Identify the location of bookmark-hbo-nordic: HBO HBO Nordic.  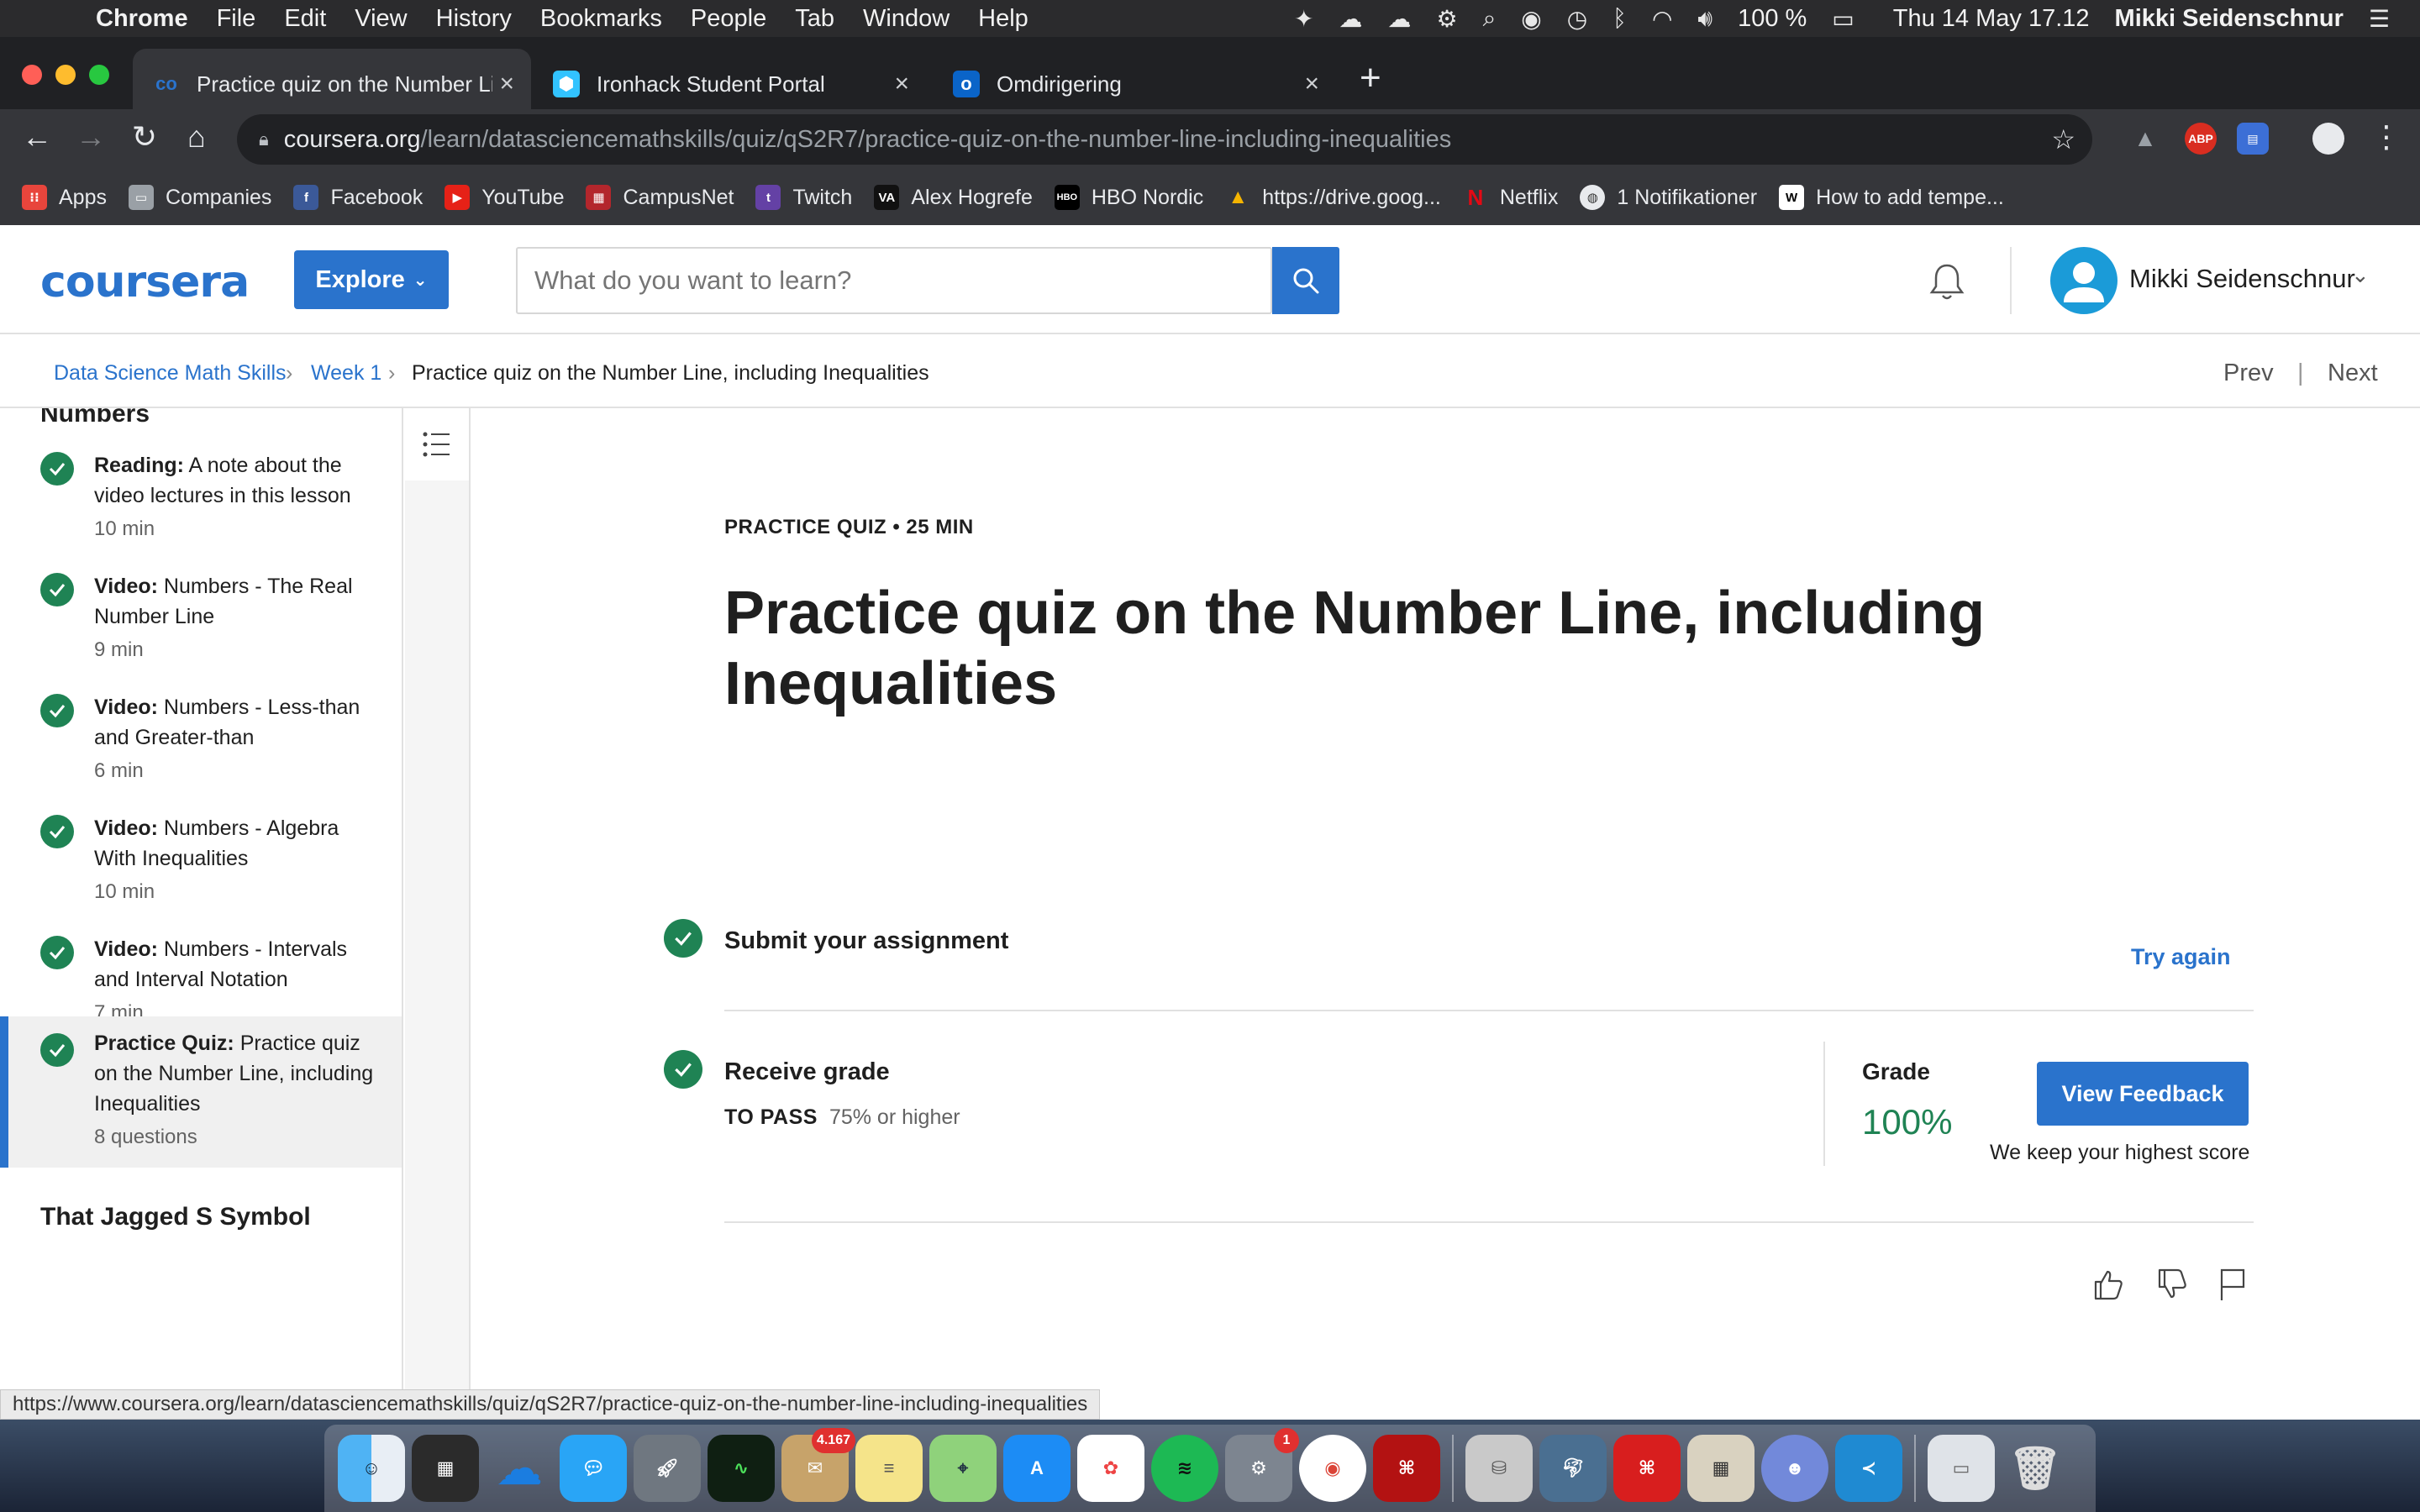
(1128, 197).